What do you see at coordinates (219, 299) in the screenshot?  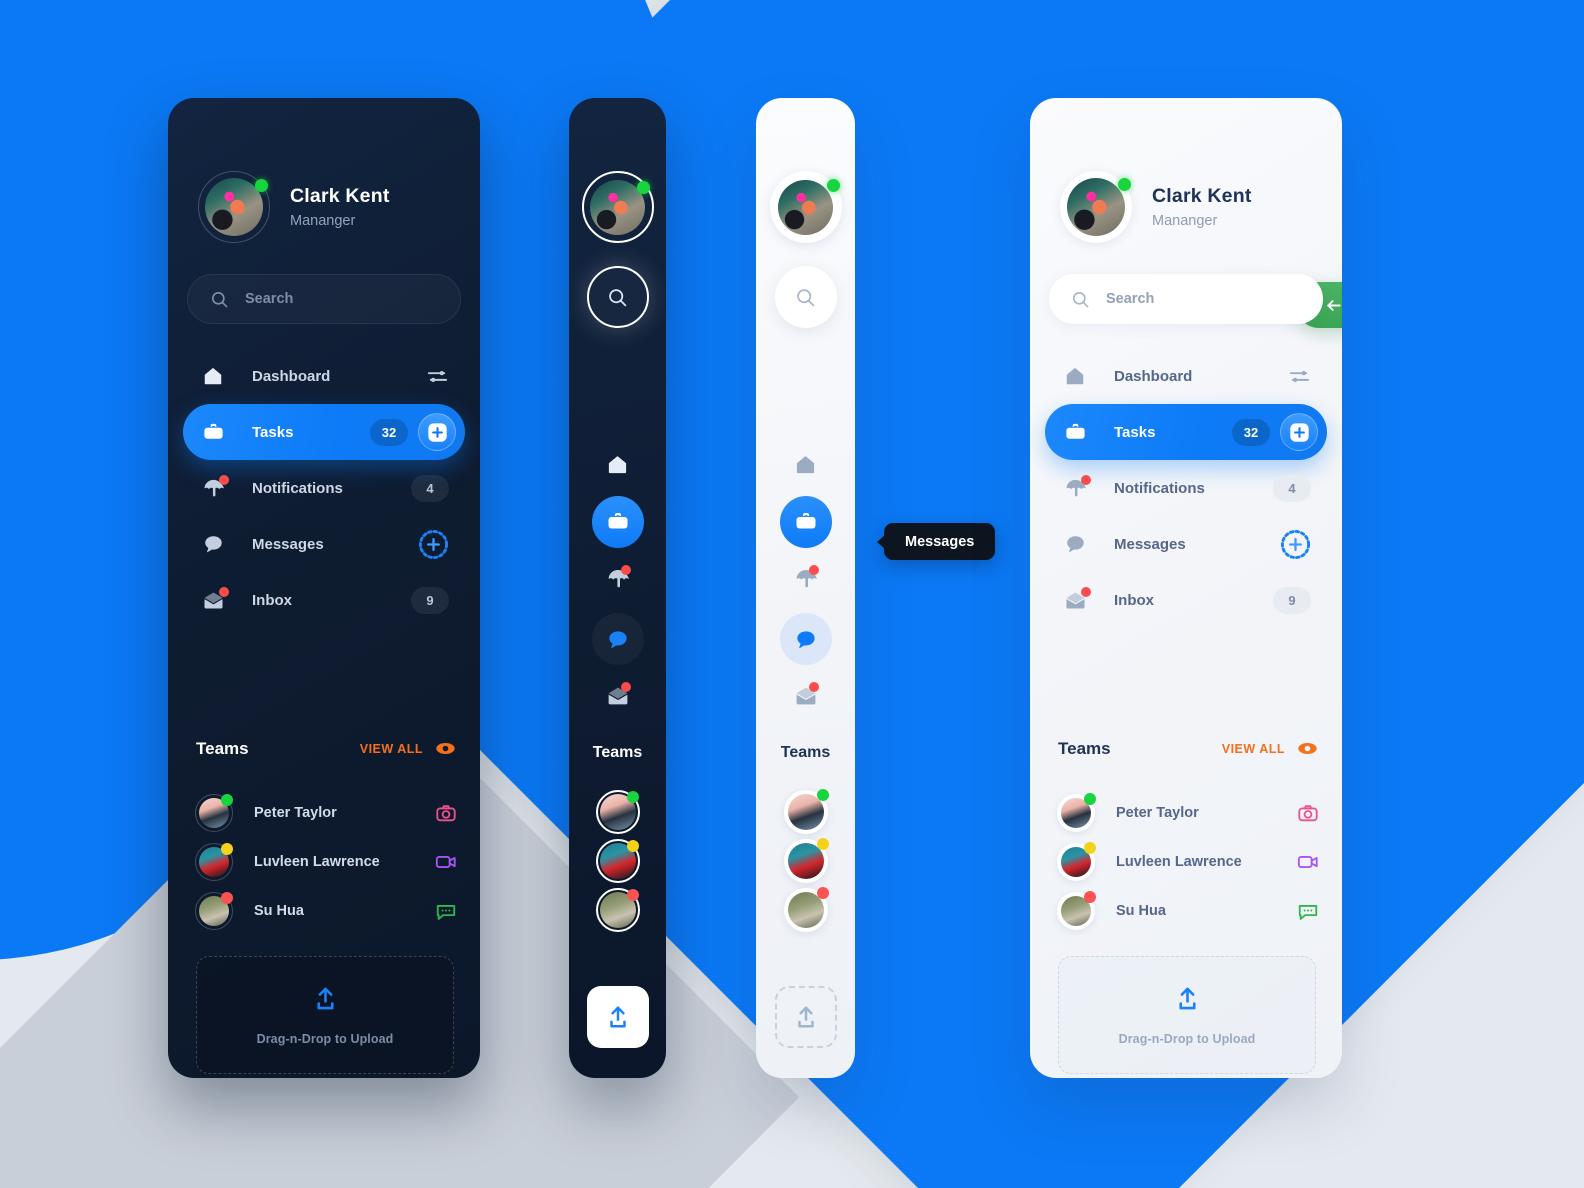 I see `search-icon` at bounding box center [219, 299].